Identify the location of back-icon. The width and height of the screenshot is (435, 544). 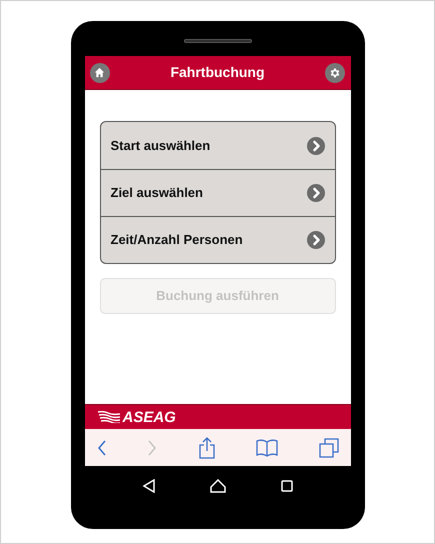
(101, 448).